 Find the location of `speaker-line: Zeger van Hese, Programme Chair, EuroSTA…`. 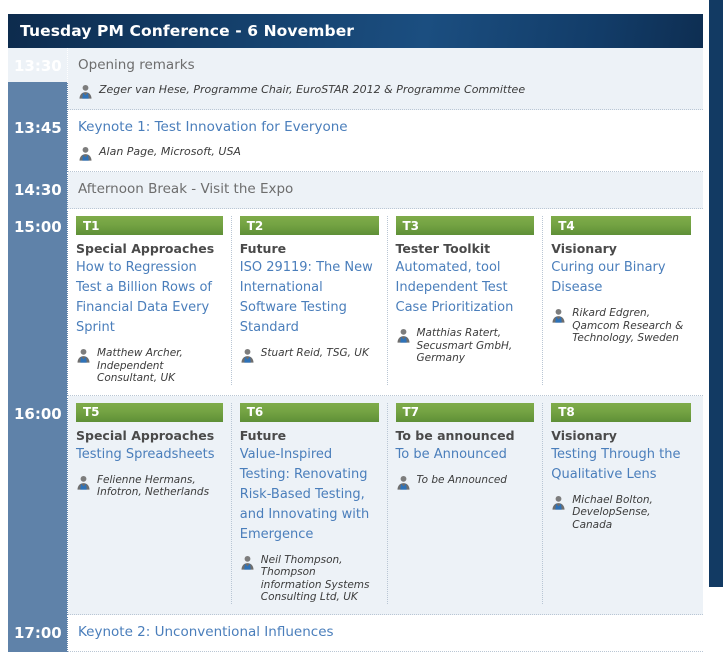

speaker-line: Zeger van Hese, Programme Chair, EuroSTA… is located at coordinates (386, 91).